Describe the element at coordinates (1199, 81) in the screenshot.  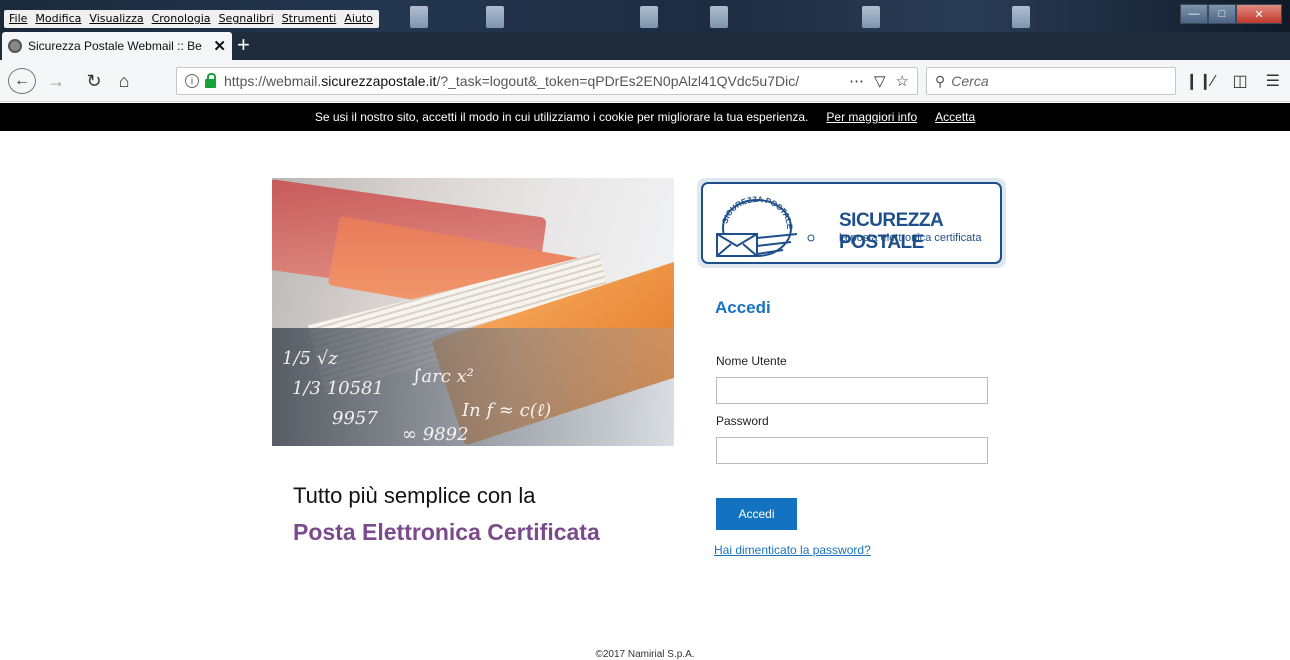
I see `library-icon: ❙❙⁄` at that location.